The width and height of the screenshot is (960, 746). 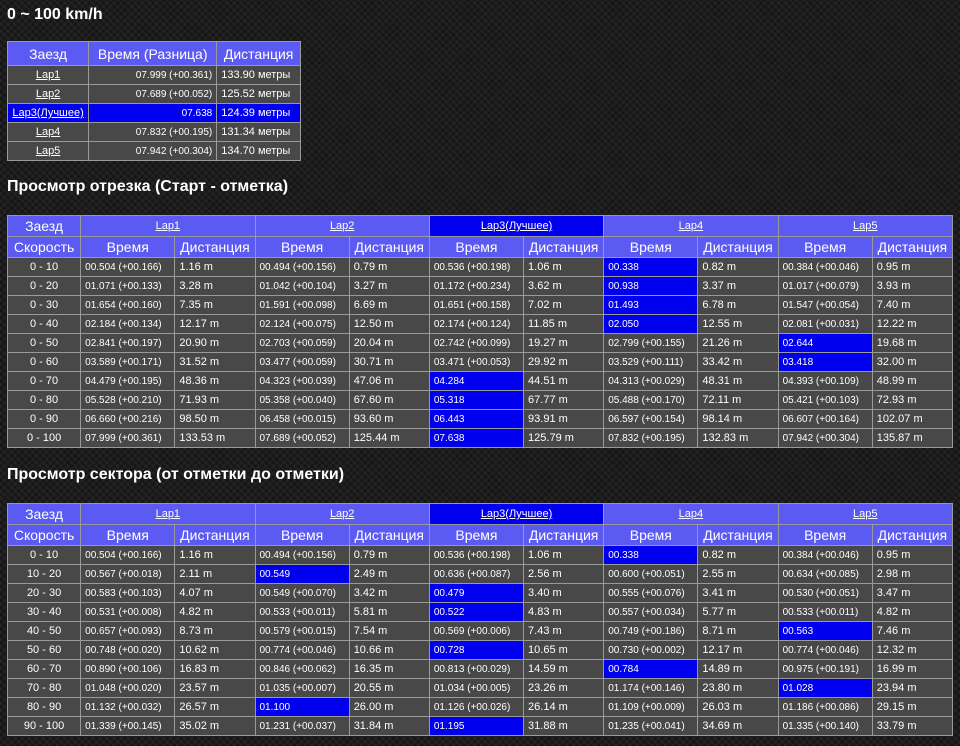 I want to click on speed-range-cell: 60 - 70, so click(x=44, y=669).